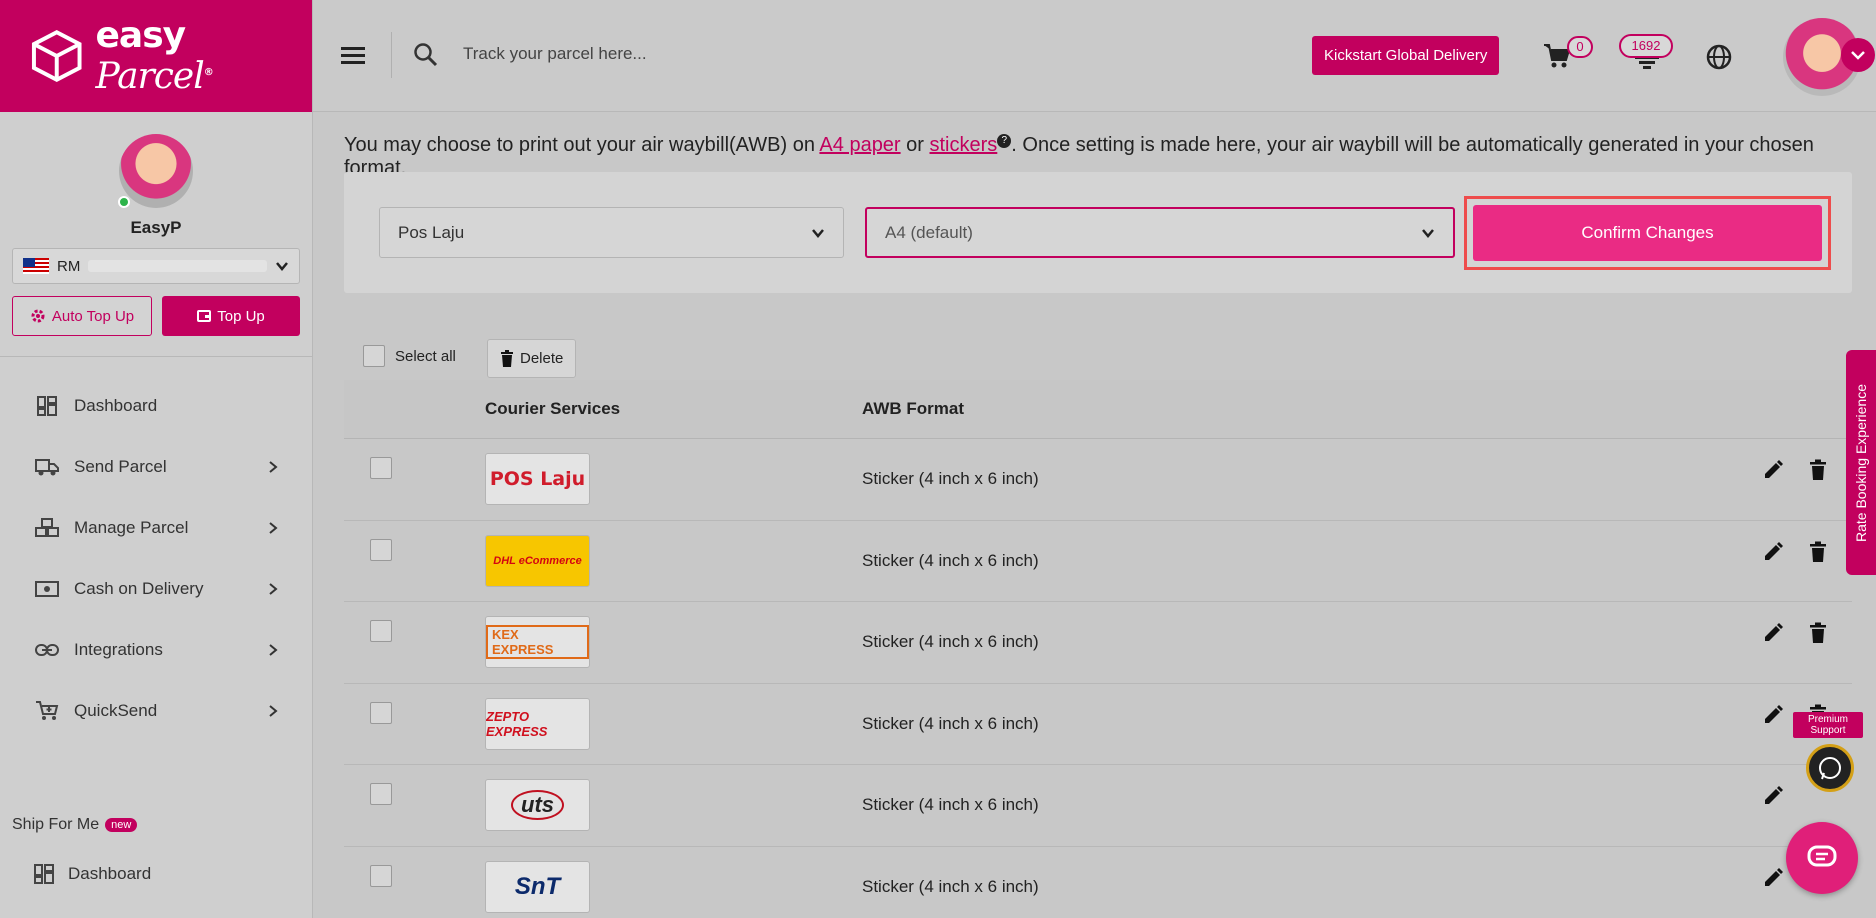  I want to click on top-up-button: Top Up, so click(231, 316).